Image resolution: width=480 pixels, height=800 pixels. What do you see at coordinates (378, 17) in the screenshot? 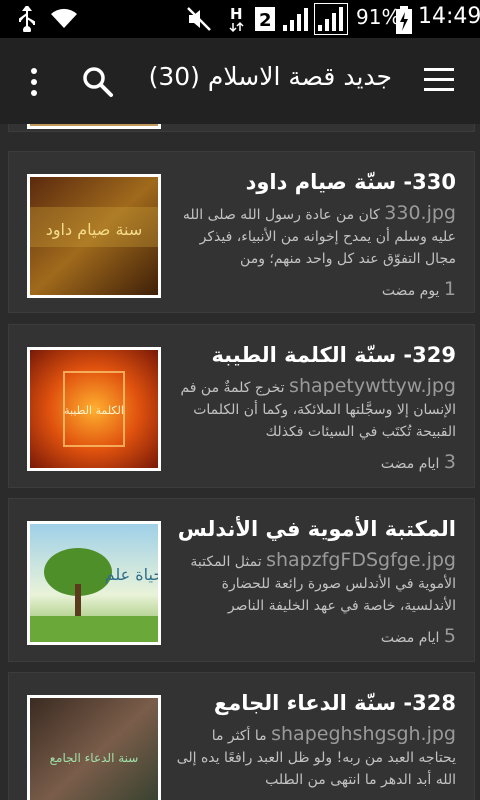
I see `battery-percent: 91%` at bounding box center [378, 17].